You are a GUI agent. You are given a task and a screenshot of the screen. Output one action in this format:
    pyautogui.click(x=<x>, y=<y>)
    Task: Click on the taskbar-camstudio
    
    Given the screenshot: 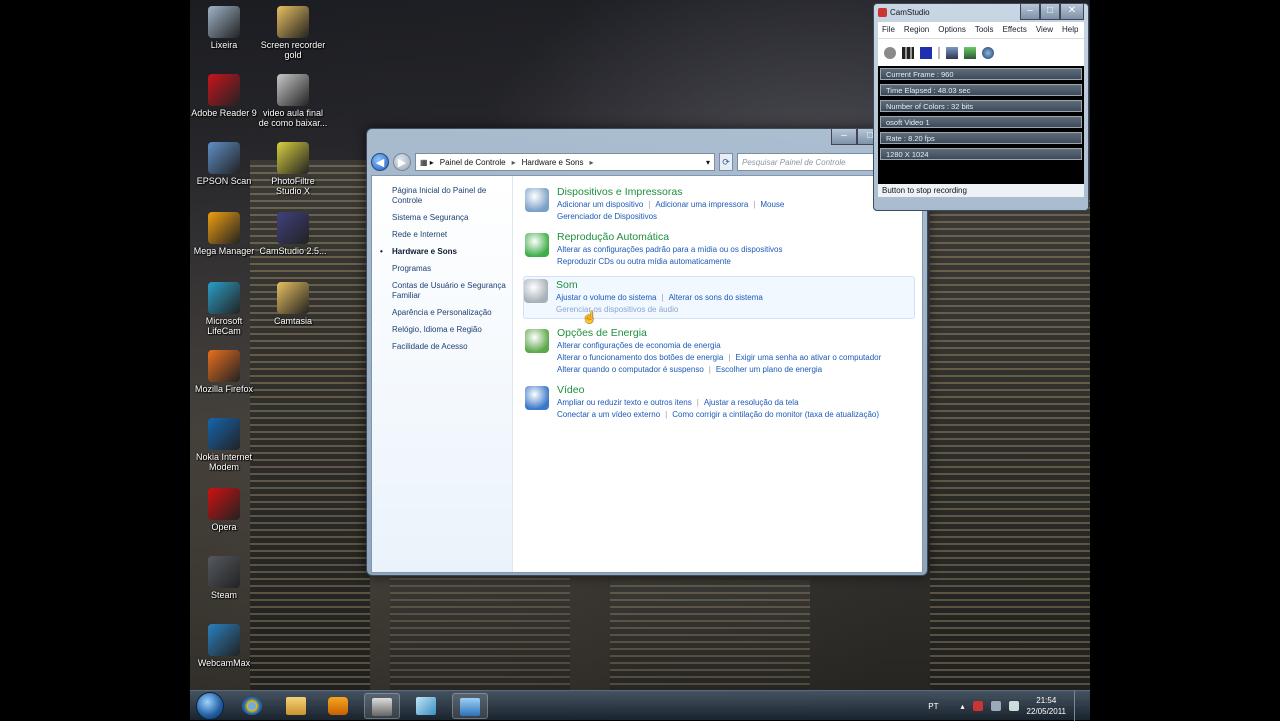 What is the action you would take?
    pyautogui.click(x=382, y=706)
    